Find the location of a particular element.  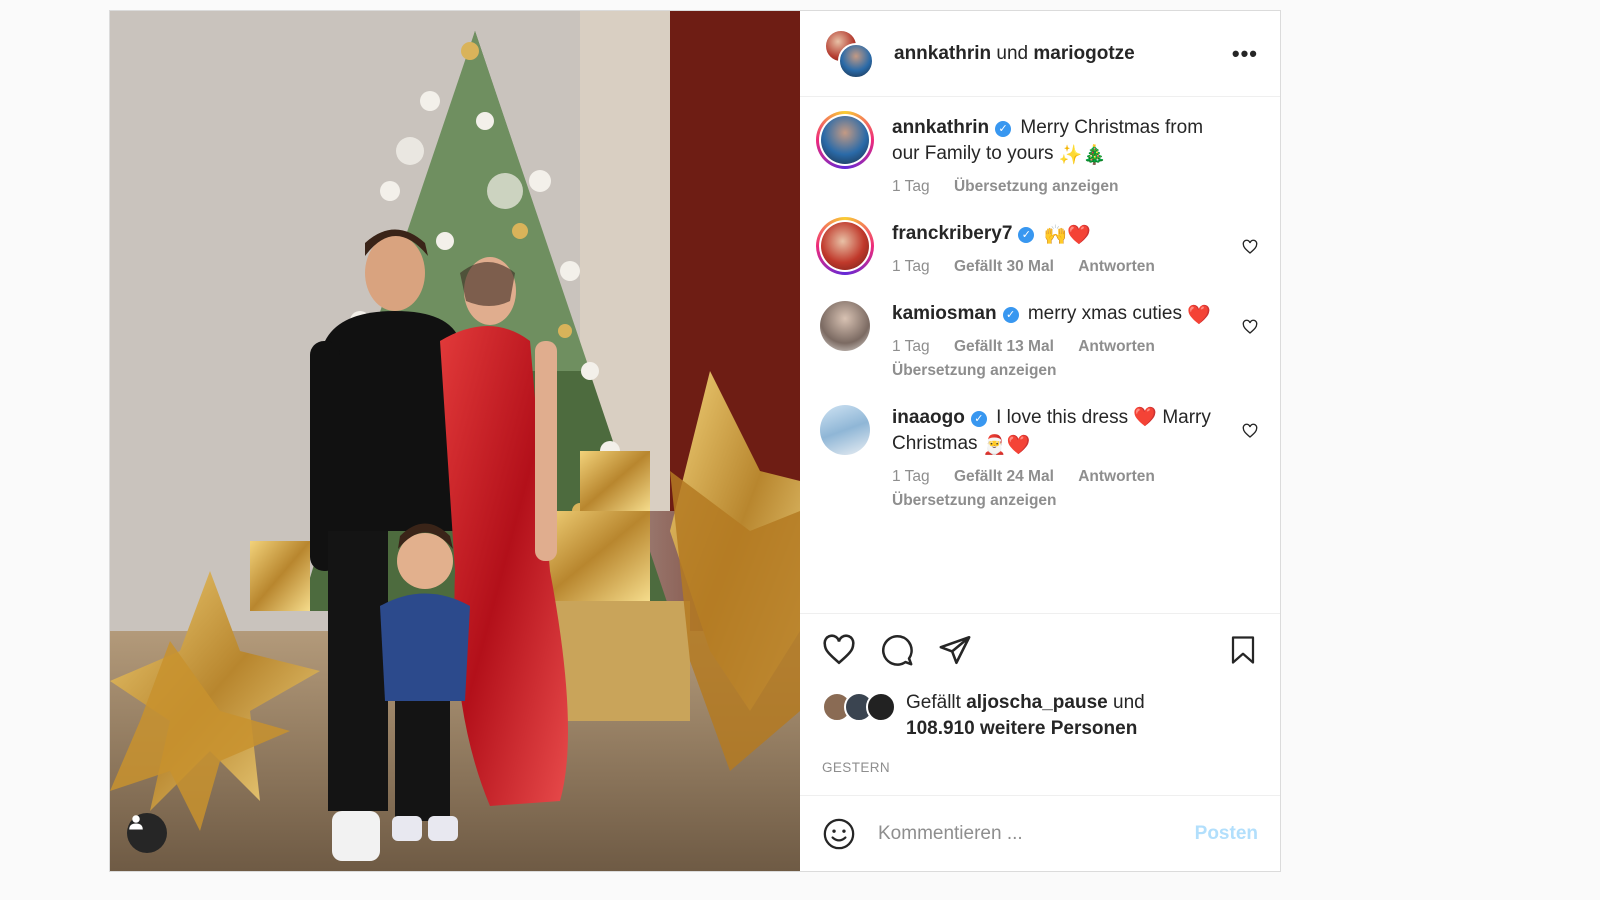

post-header: annkathrin und mariogotze ••• is located at coordinates (1040, 54).